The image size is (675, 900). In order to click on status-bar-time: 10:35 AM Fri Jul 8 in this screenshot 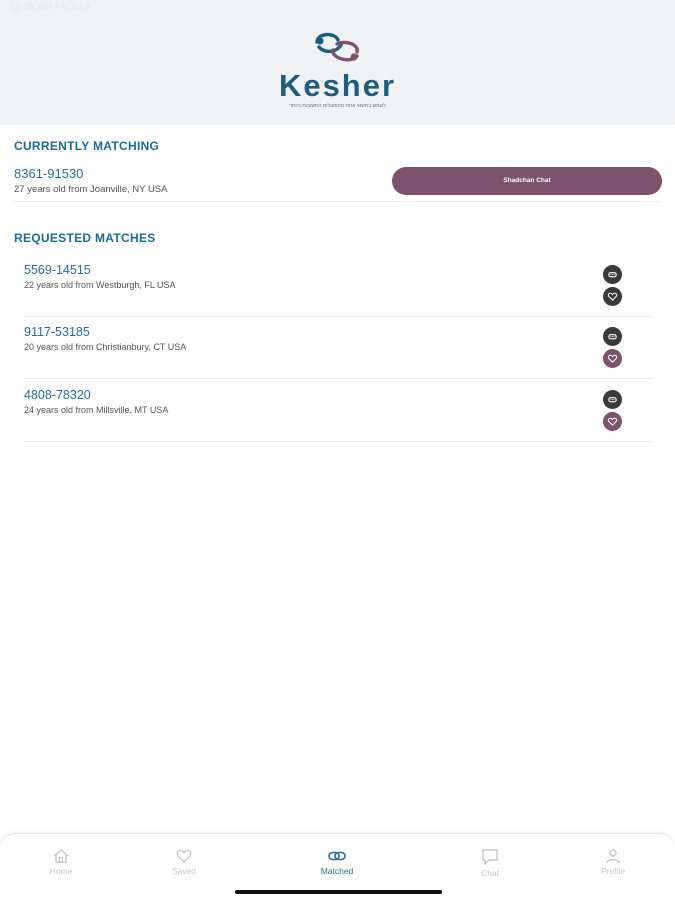, I will do `click(50, 7)`.